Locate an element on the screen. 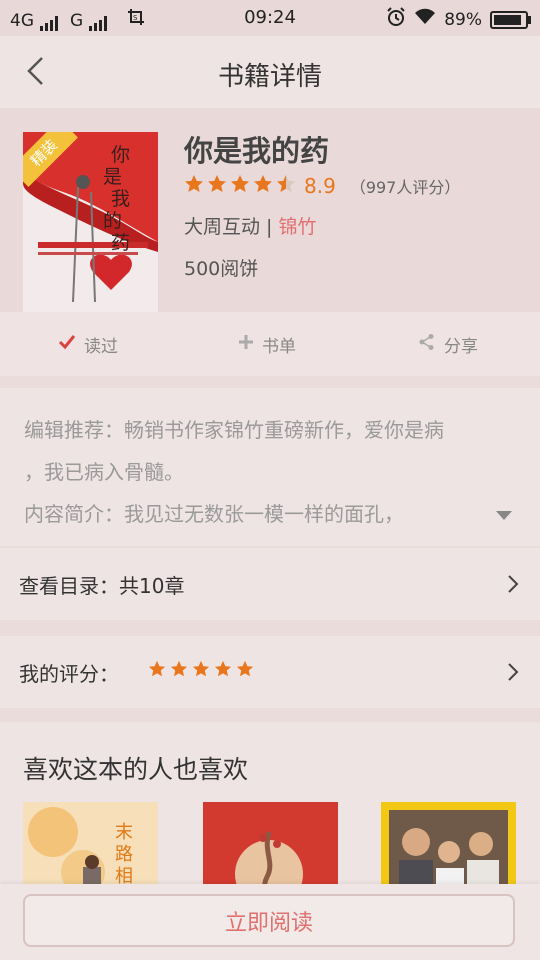  rating-score: 8.9 is located at coordinates (320, 186).